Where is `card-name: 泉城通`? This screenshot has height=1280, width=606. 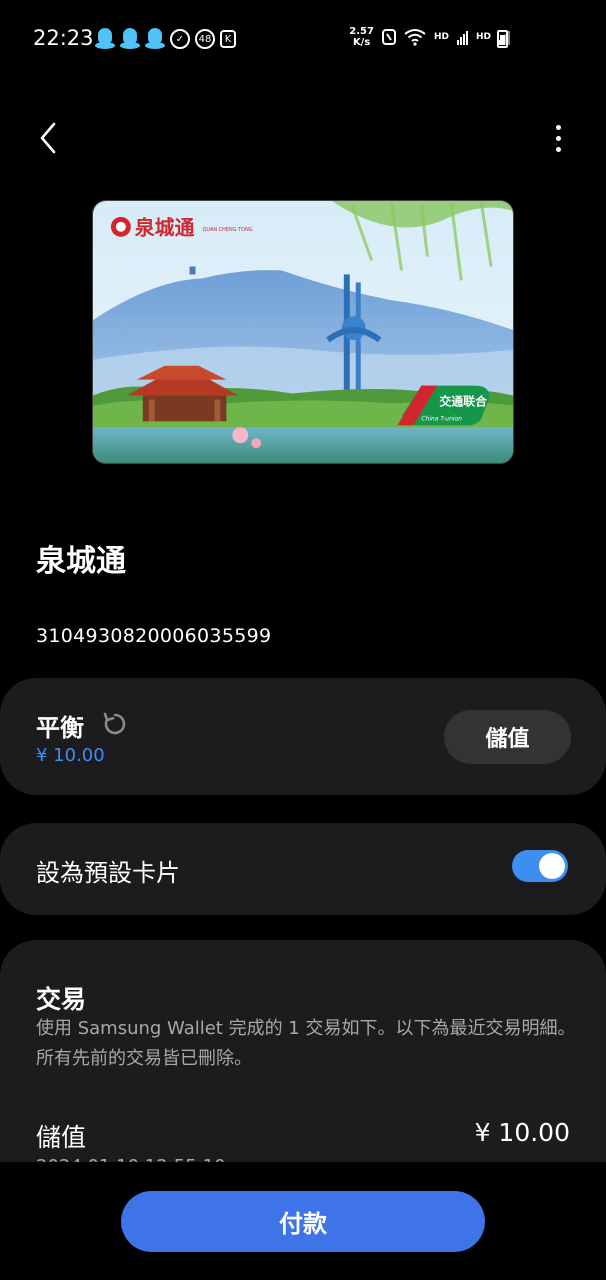
card-name: 泉城通 is located at coordinates (81, 561).